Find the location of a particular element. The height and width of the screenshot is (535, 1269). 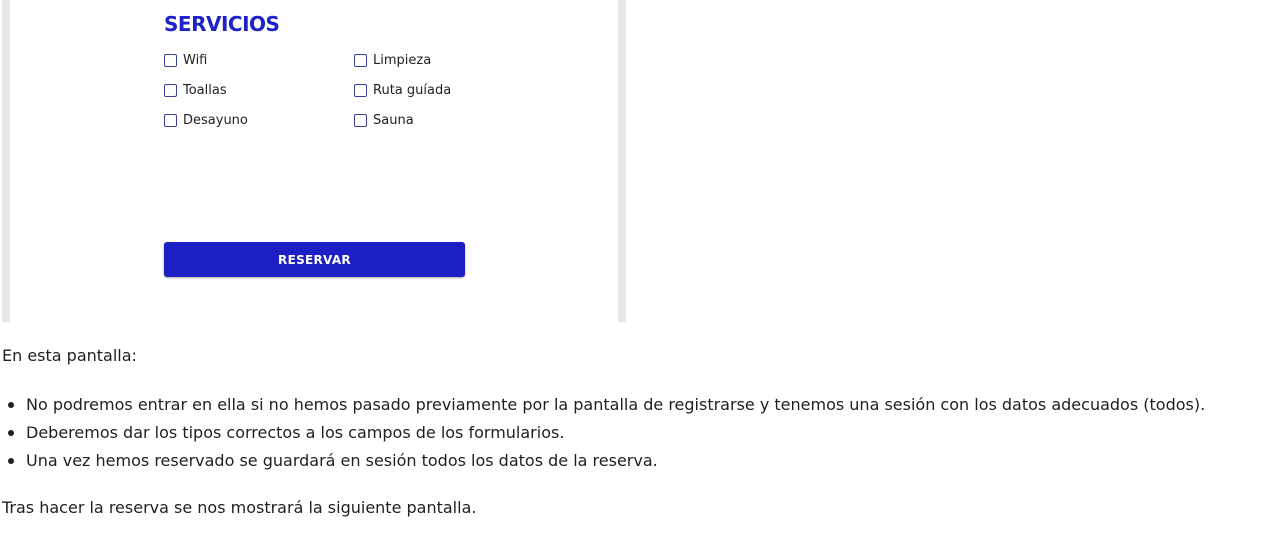

reserve-button: RESERVAR is located at coordinates (314, 259).